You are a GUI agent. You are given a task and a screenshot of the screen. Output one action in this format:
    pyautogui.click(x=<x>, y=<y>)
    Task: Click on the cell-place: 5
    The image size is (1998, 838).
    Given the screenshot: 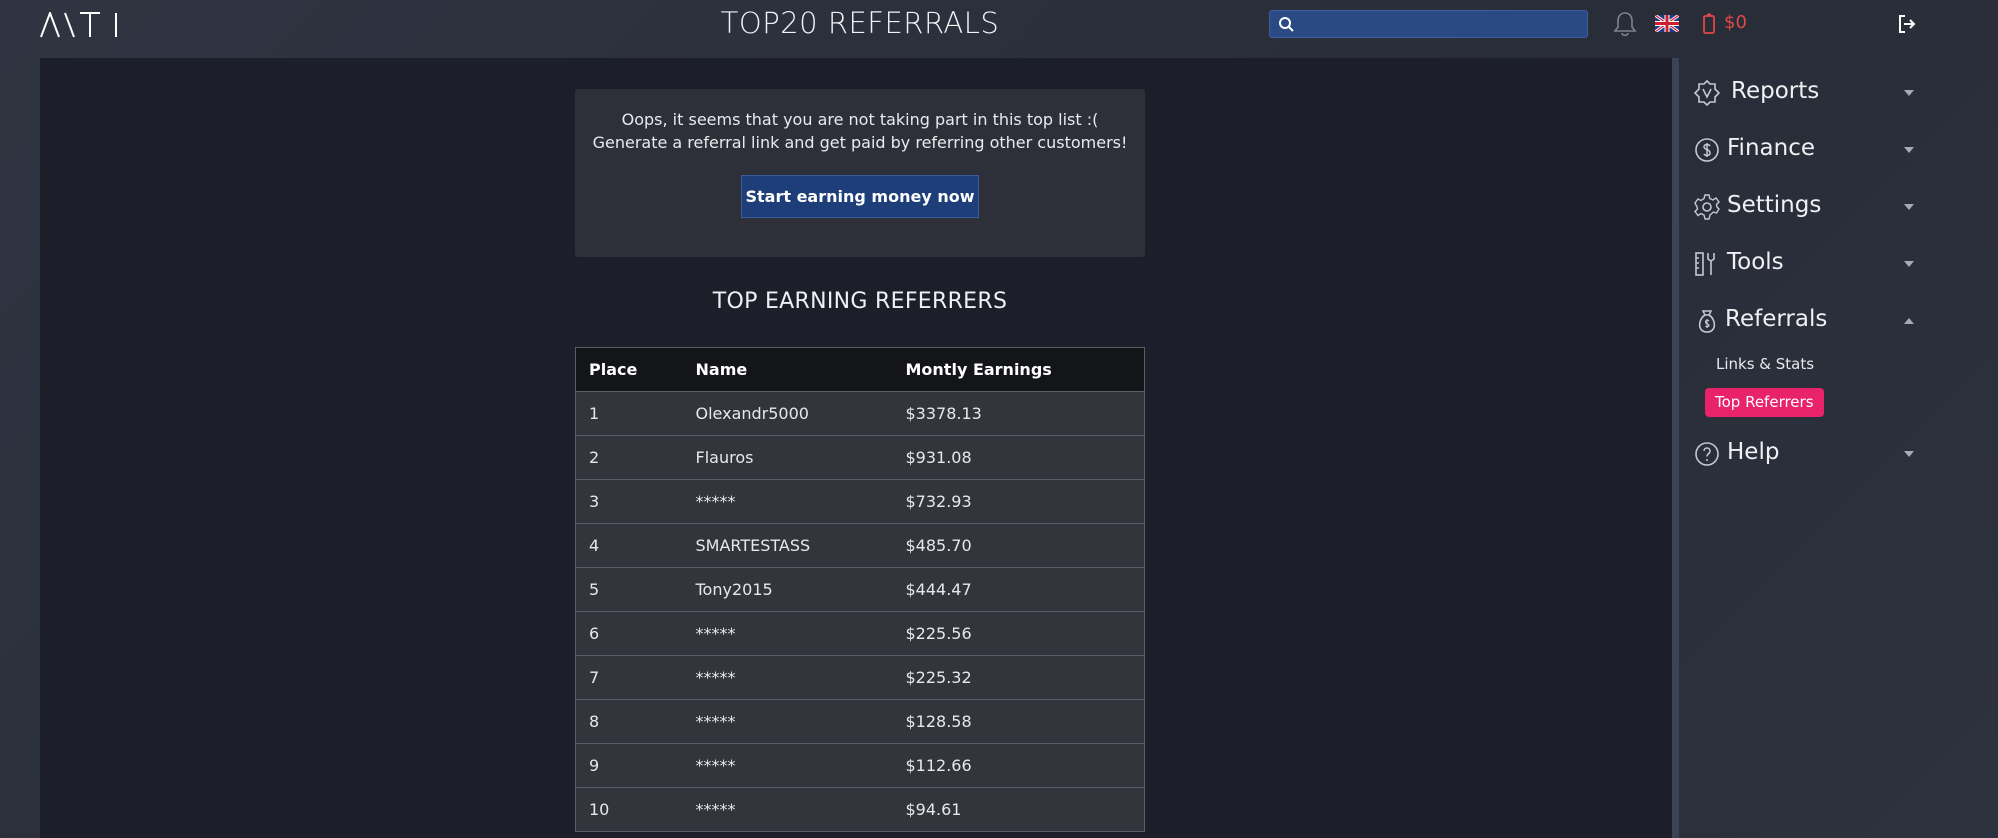 What is the action you would take?
    pyautogui.click(x=629, y=589)
    